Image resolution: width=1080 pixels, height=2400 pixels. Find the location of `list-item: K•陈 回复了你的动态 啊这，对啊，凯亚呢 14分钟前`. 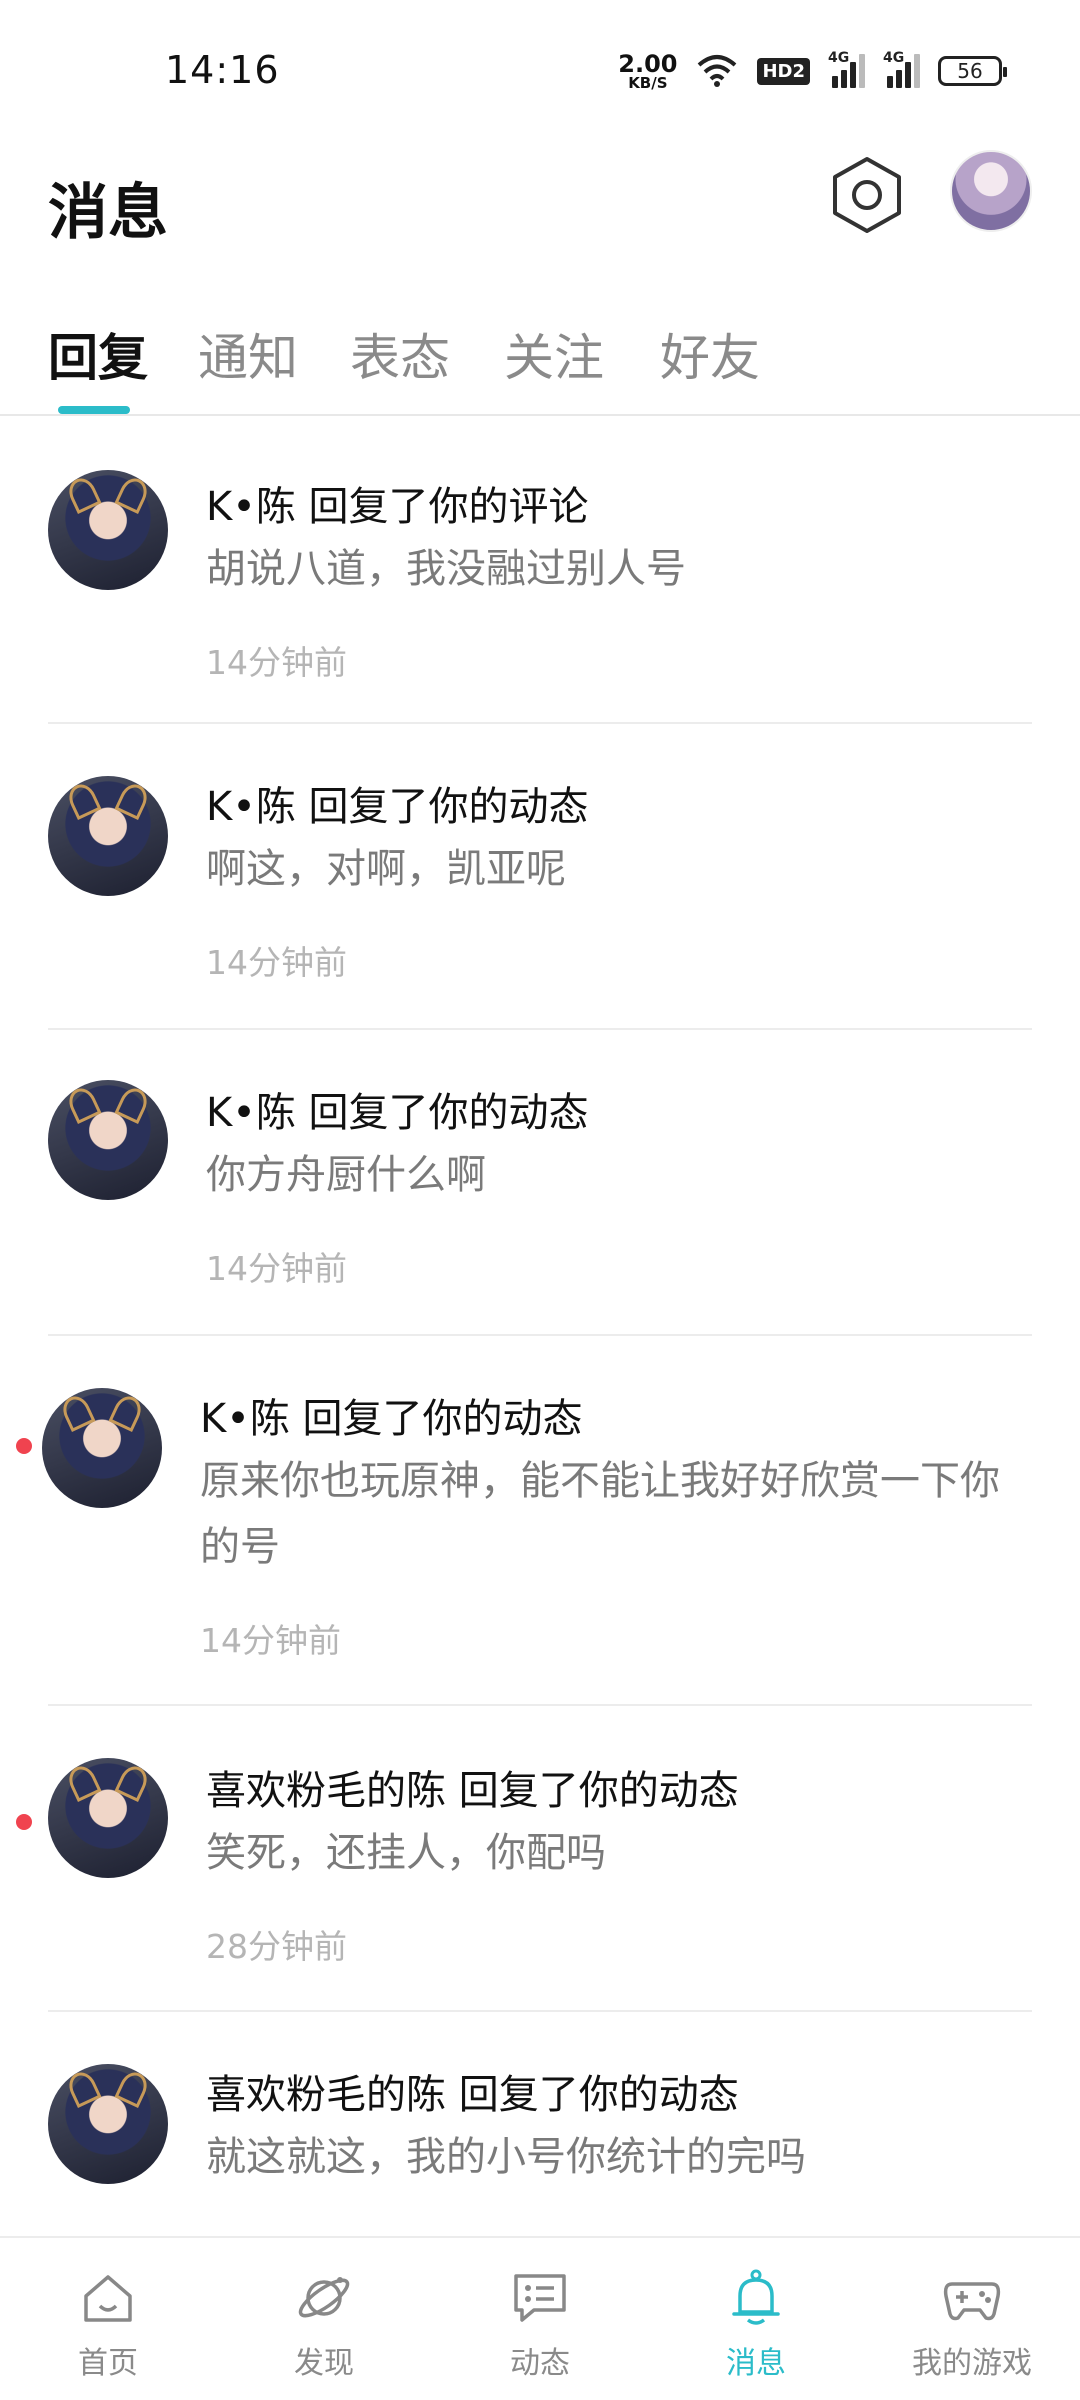

list-item: K•陈 回复了你的动态 啊这，对啊，凯亚呢 14分钟前 is located at coordinates (540, 877).